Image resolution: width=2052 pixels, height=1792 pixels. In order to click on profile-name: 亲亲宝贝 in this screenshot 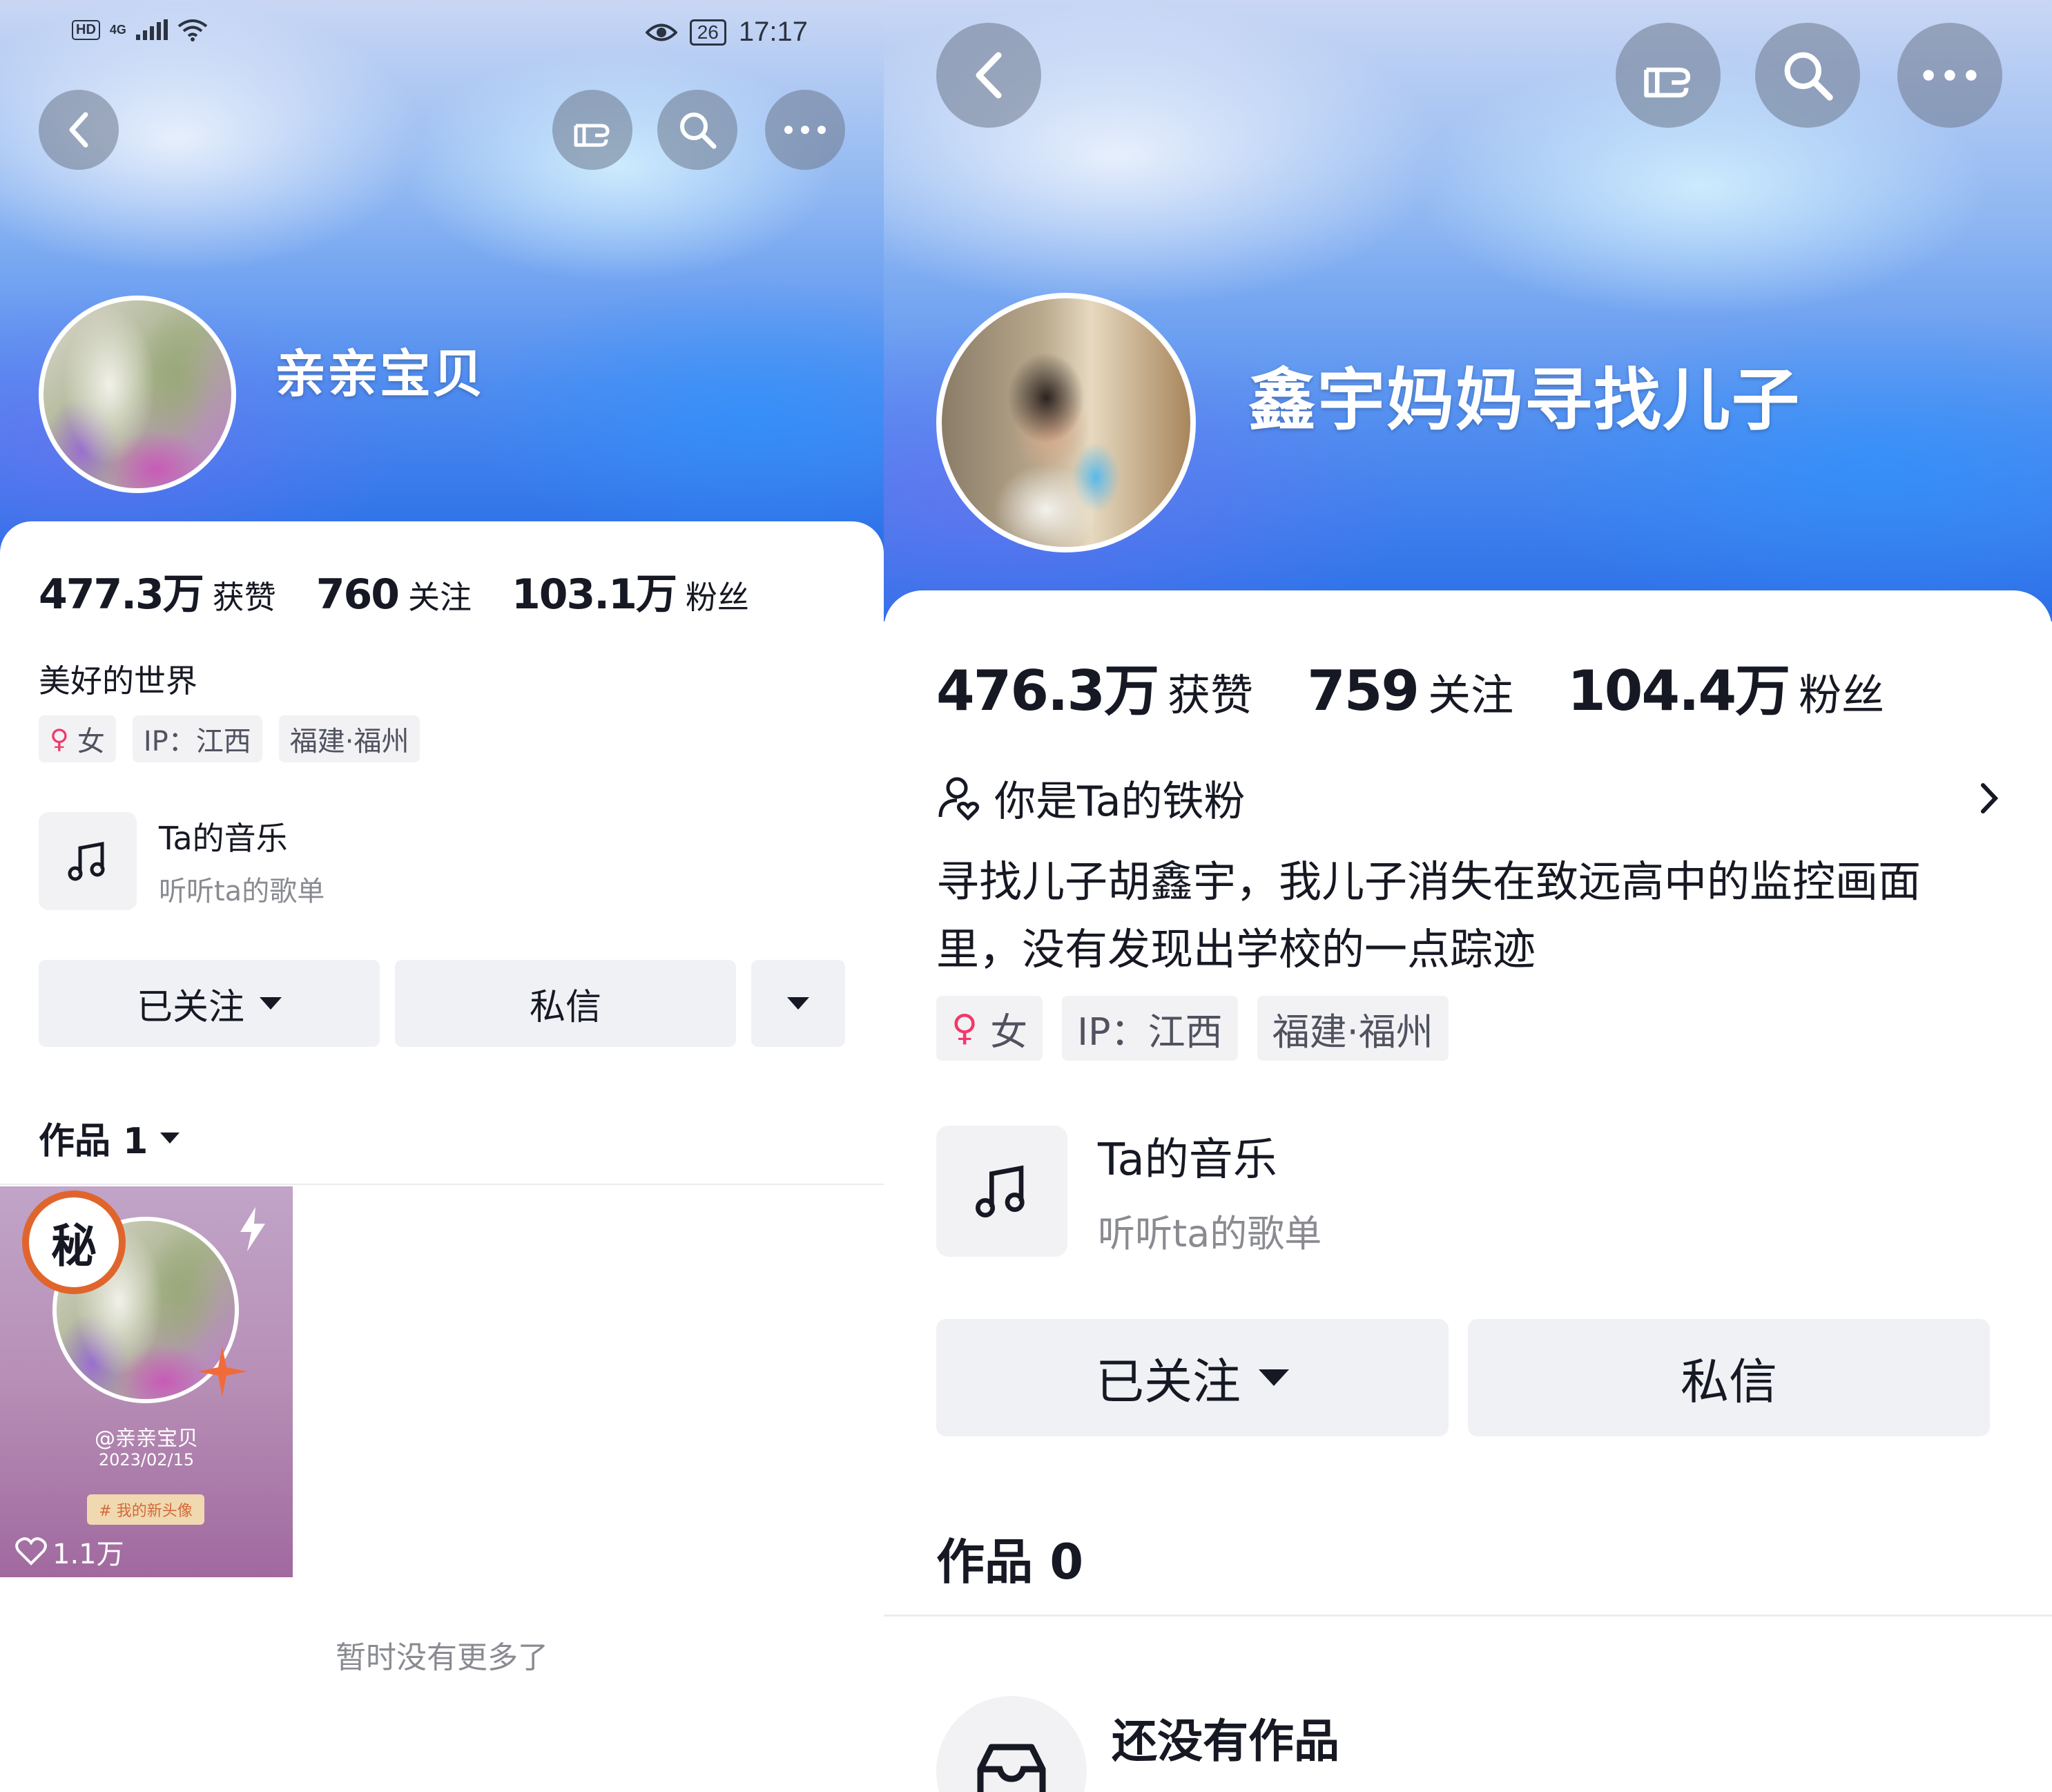, I will do `click(380, 374)`.